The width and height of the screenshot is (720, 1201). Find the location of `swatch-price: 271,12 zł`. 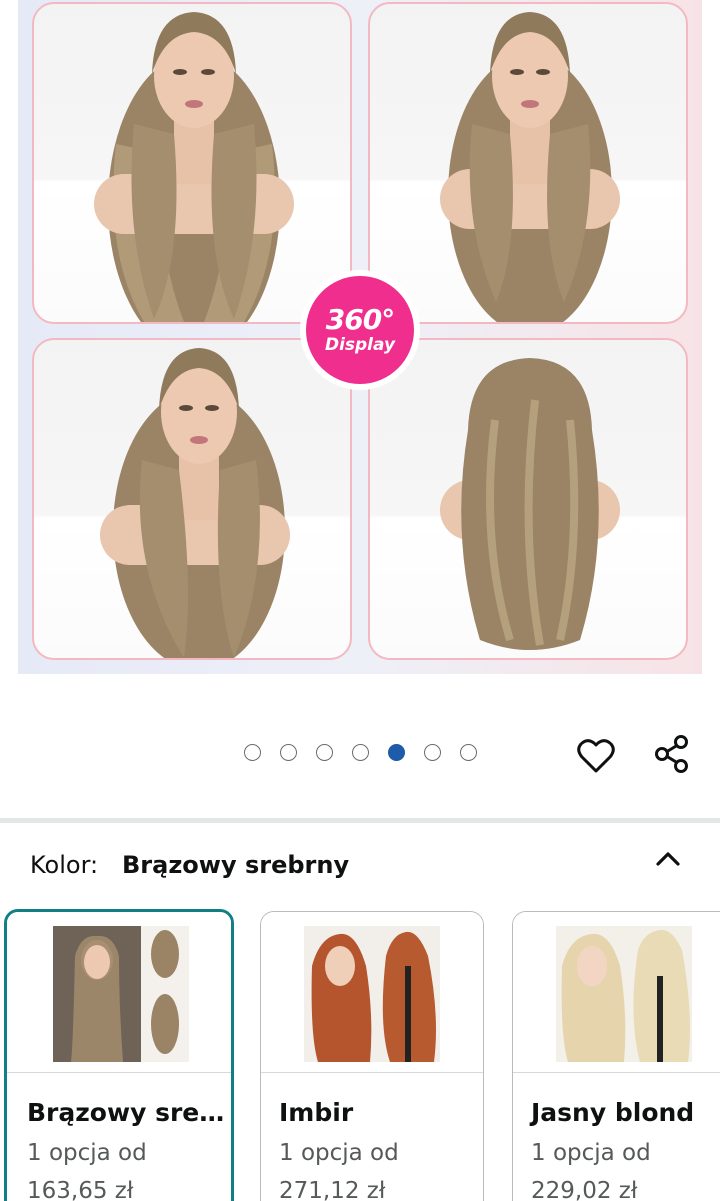

swatch-price: 271,12 zł is located at coordinates (332, 1189).